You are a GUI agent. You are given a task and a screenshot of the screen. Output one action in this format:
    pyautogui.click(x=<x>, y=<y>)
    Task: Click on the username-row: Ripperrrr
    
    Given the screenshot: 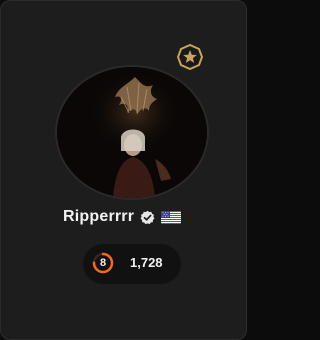 What is the action you would take?
    pyautogui.click(x=122, y=217)
    